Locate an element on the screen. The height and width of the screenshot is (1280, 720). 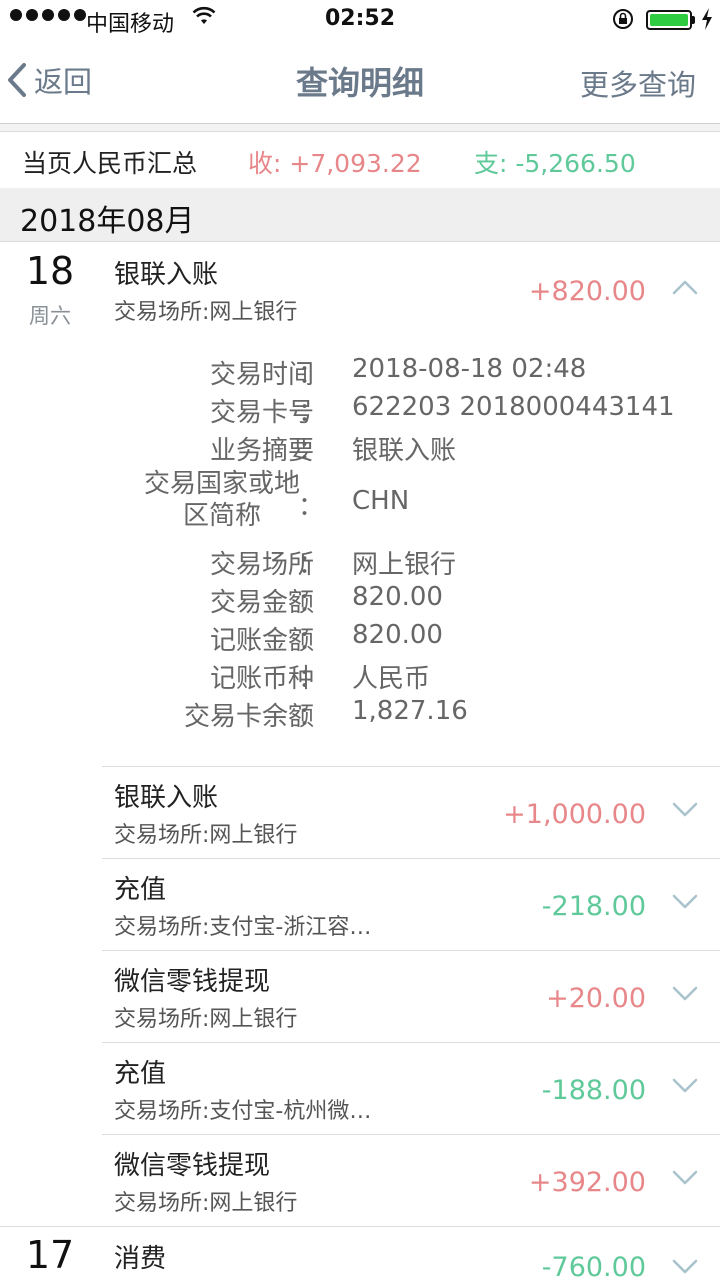
battery-tip is located at coordinates (693, 20).